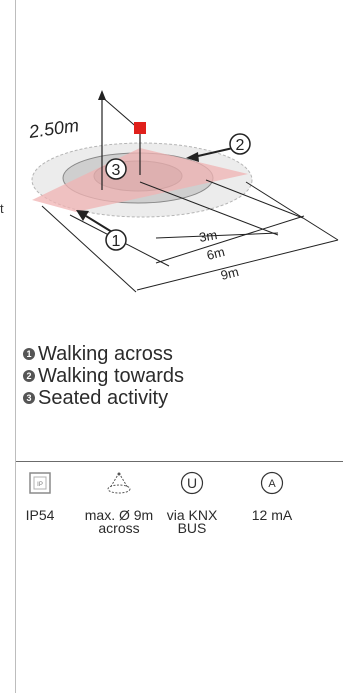 The width and height of the screenshot is (343, 693). I want to click on spec-ip-rating: IP IP54, so click(40, 496).